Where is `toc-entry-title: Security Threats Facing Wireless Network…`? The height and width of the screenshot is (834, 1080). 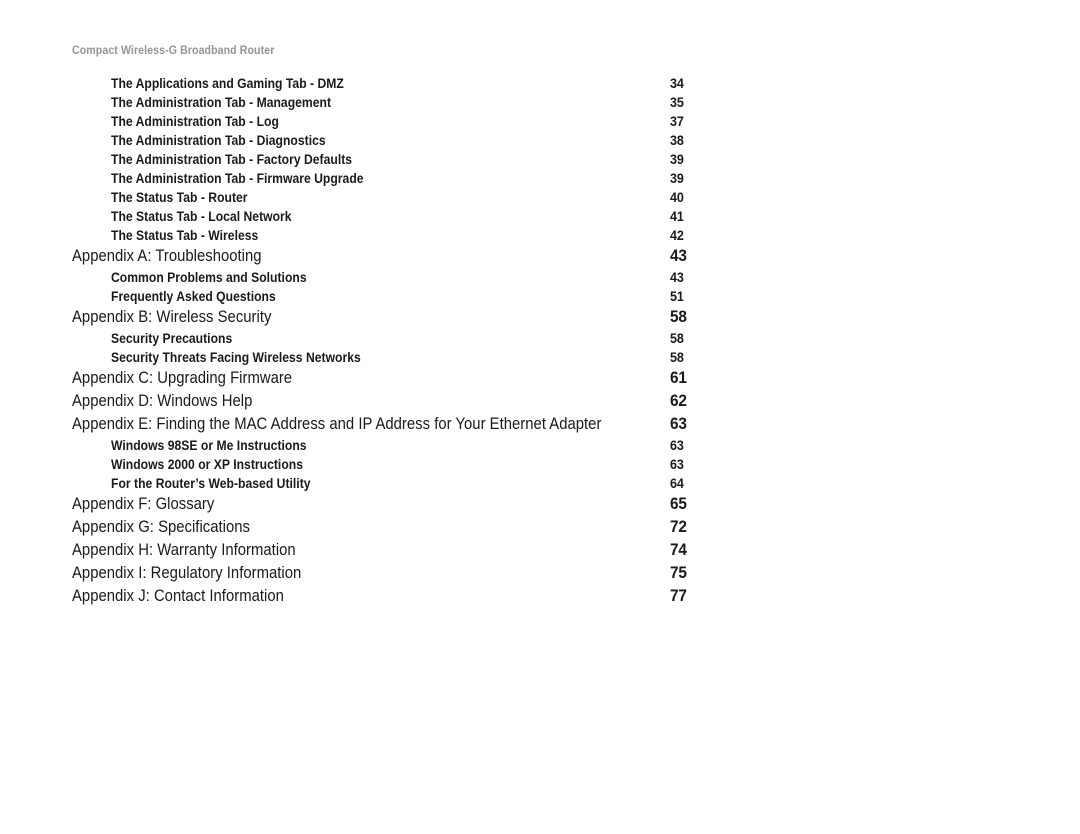
toc-entry-title: Security Threats Facing Wireless Network… is located at coordinates (236, 357).